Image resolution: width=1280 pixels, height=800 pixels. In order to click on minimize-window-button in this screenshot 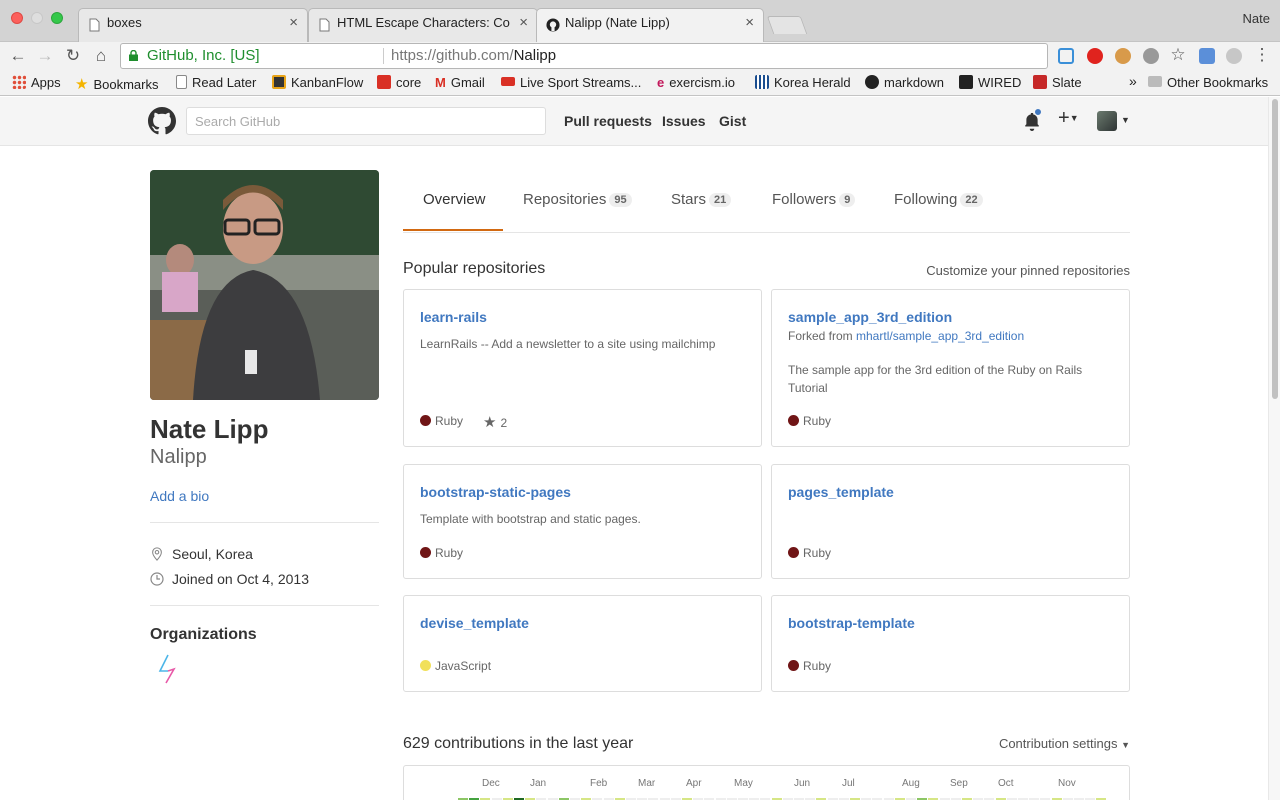, I will do `click(37, 18)`.